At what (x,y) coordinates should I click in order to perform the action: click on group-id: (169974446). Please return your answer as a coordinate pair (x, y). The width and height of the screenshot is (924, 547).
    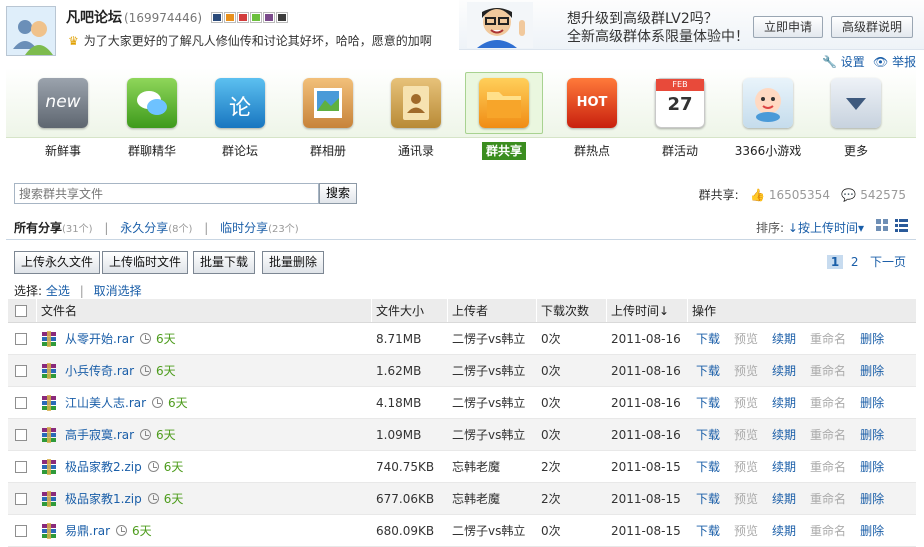
    Looking at the image, I should click on (163, 18).